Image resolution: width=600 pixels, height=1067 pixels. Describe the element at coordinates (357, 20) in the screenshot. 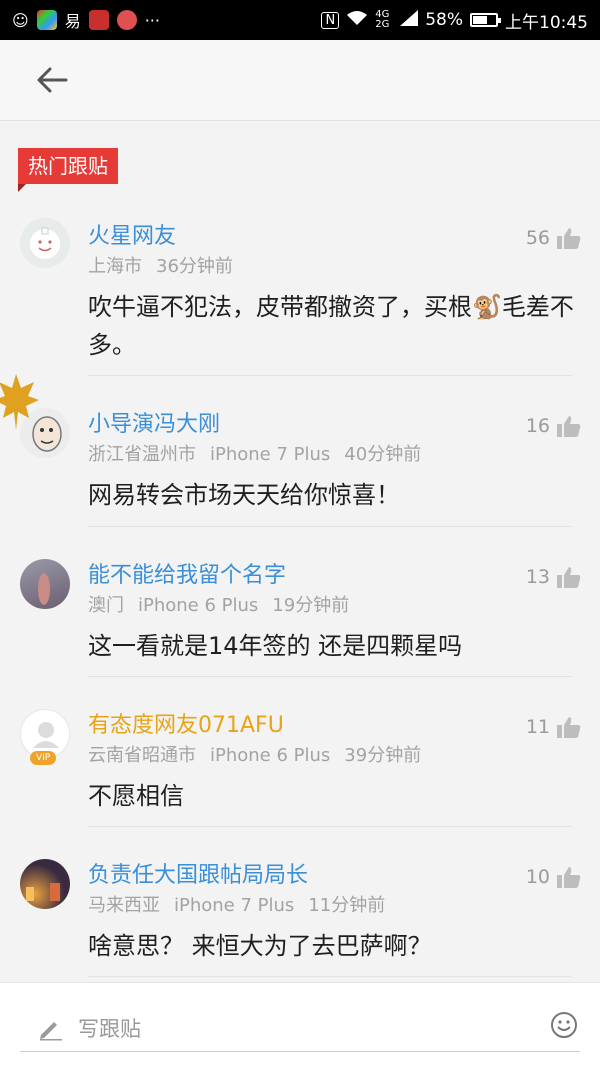

I see `wifi-icon` at that location.